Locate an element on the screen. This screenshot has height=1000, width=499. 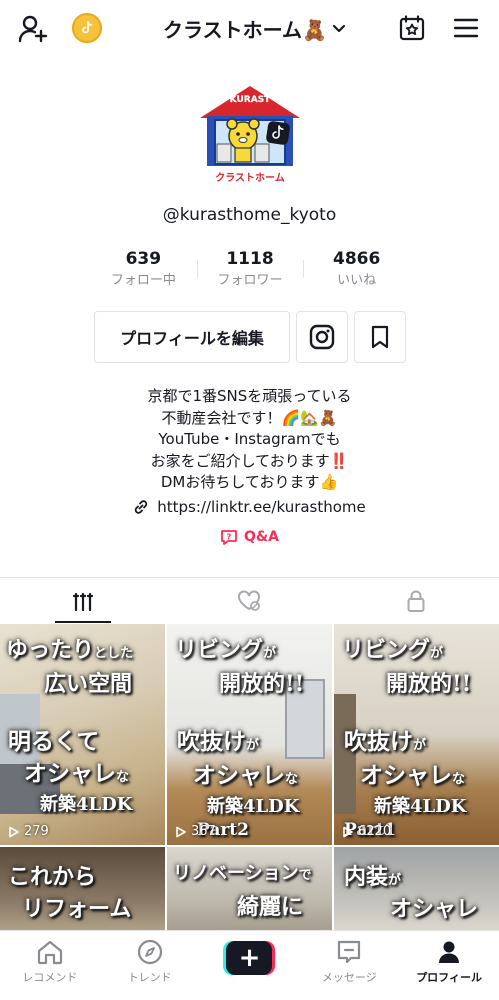
video-thumbnail: これから リフォーム is located at coordinates (82, 888).